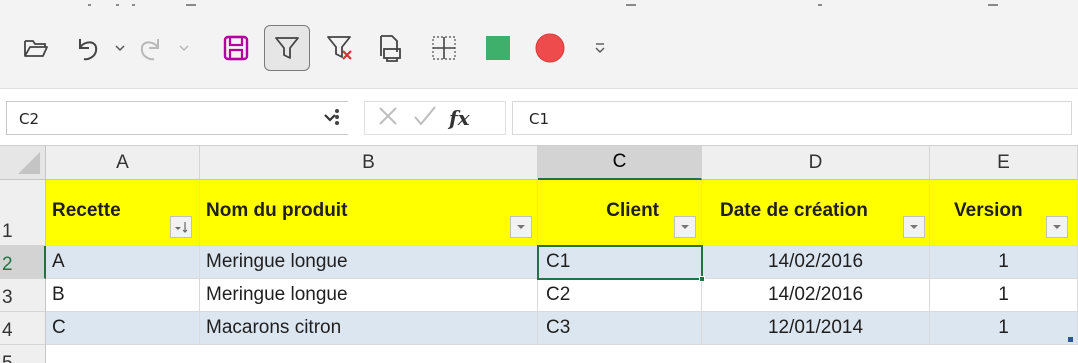 The width and height of the screenshot is (1078, 363). What do you see at coordinates (29, 163) in the screenshot?
I see `select-all-triangle-icon` at bounding box center [29, 163].